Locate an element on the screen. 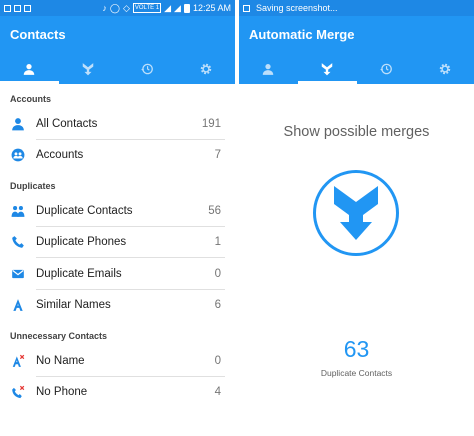 This screenshot has height=436, width=474. wifi-icon: ◇ is located at coordinates (126, 7).